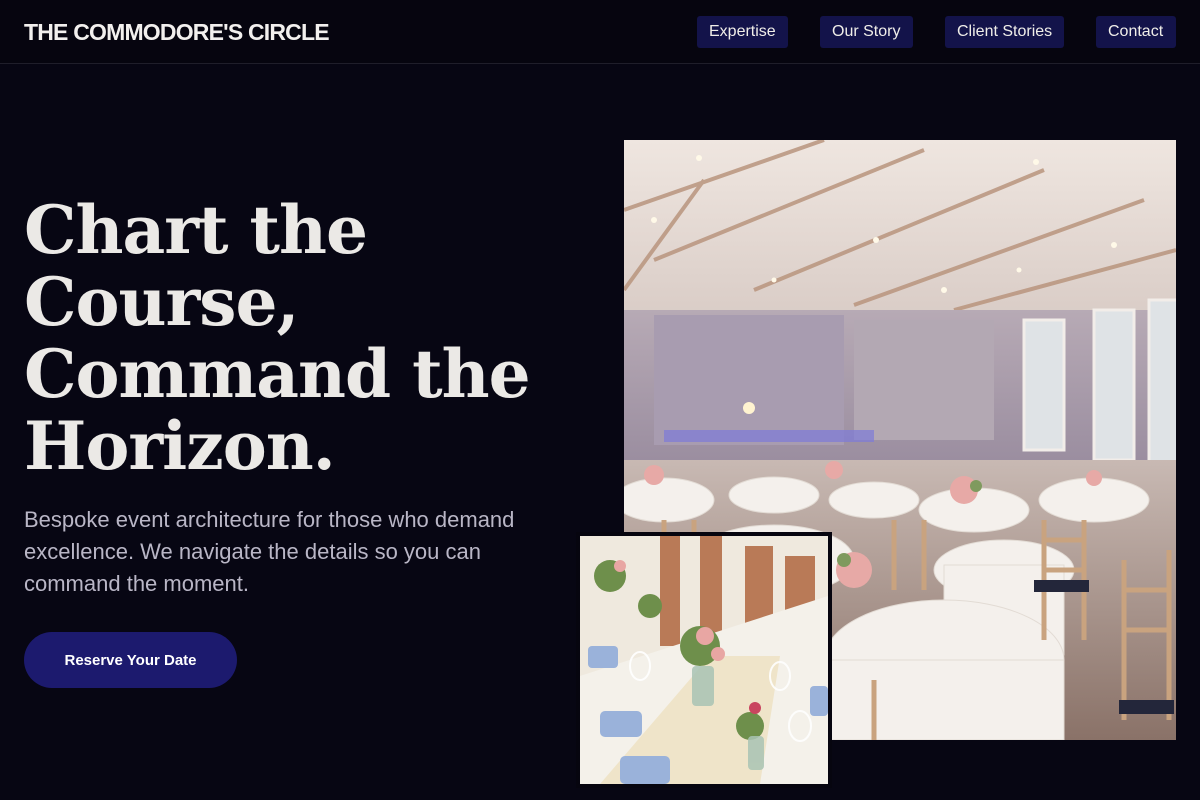 The image size is (1200, 800). What do you see at coordinates (1136, 32) in the screenshot?
I see `nav-contact: Contact` at bounding box center [1136, 32].